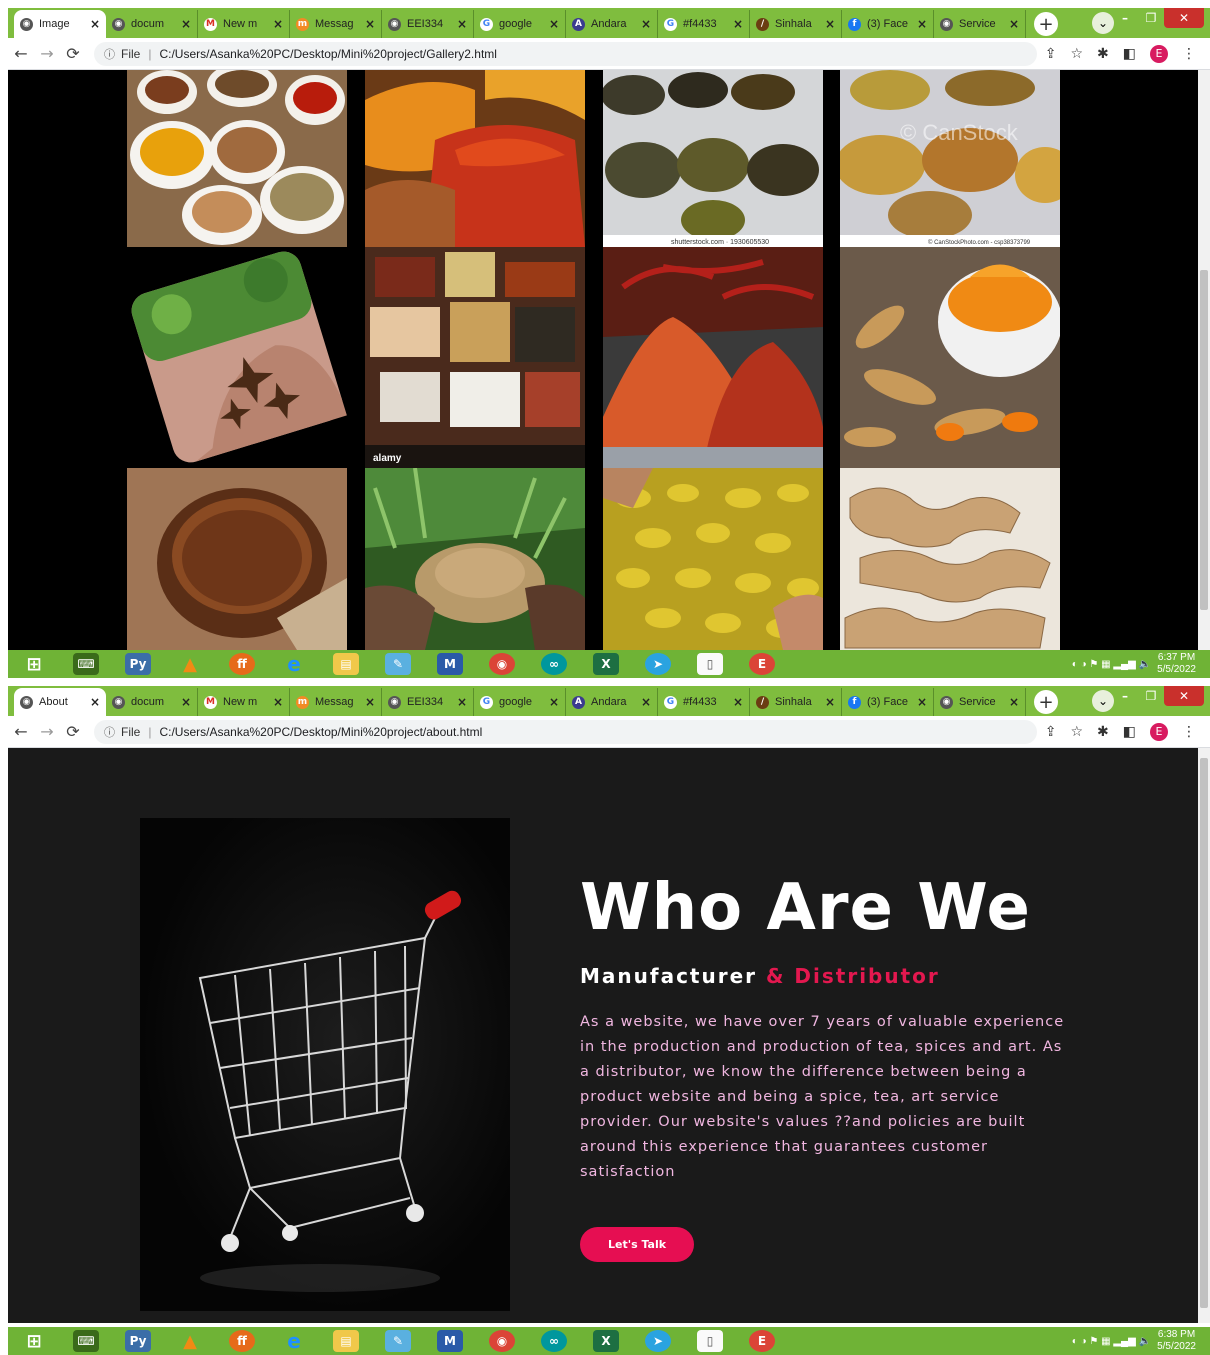 This screenshot has width=1210, height=1355. Describe the element at coordinates (502, 664) in the screenshot. I see `chrome-icon: ◉` at that location.